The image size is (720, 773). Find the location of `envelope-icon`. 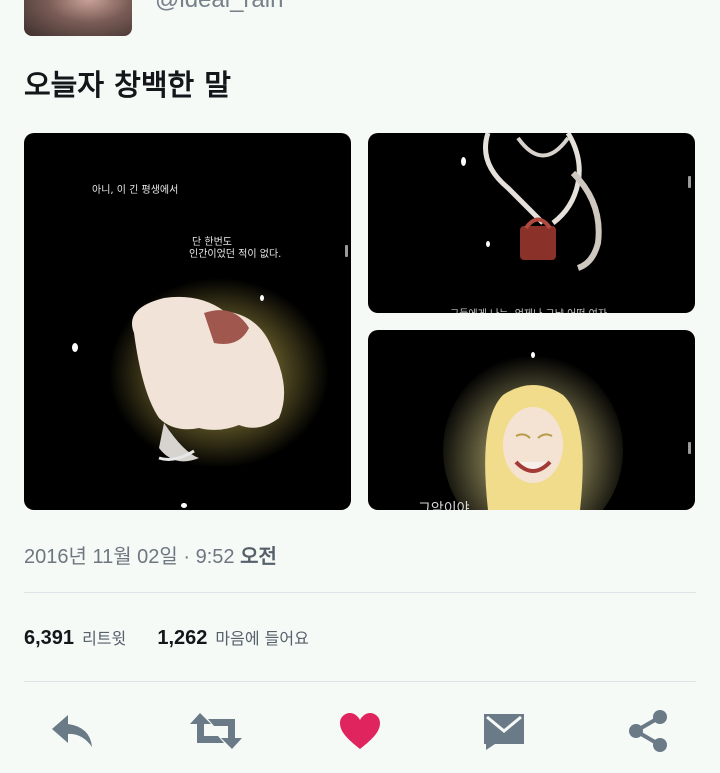

envelope-icon is located at coordinates (504, 732).